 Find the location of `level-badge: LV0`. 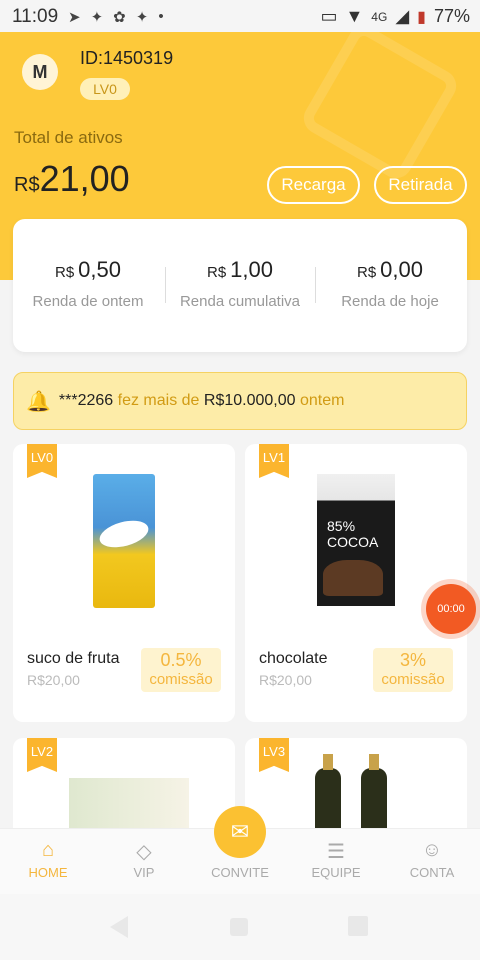

level-badge: LV0 is located at coordinates (105, 89).